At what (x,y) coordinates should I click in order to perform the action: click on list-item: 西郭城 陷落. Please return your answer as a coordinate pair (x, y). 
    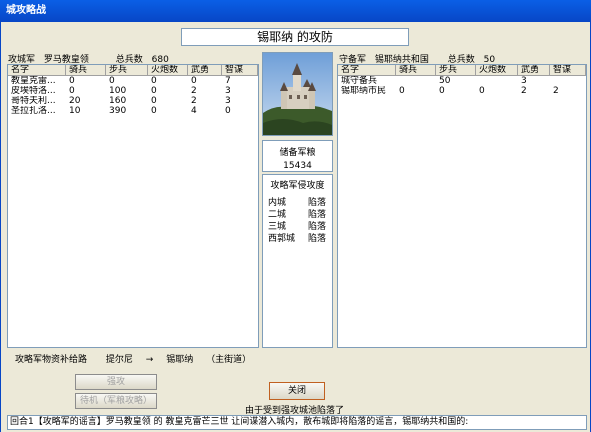
    Looking at the image, I should click on (297, 239).